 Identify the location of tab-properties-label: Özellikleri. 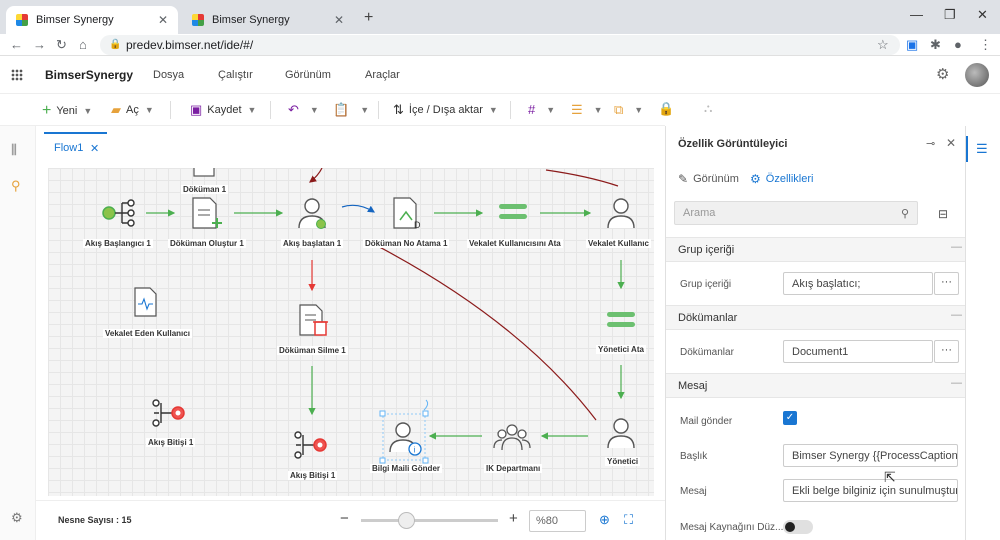
(789, 179).